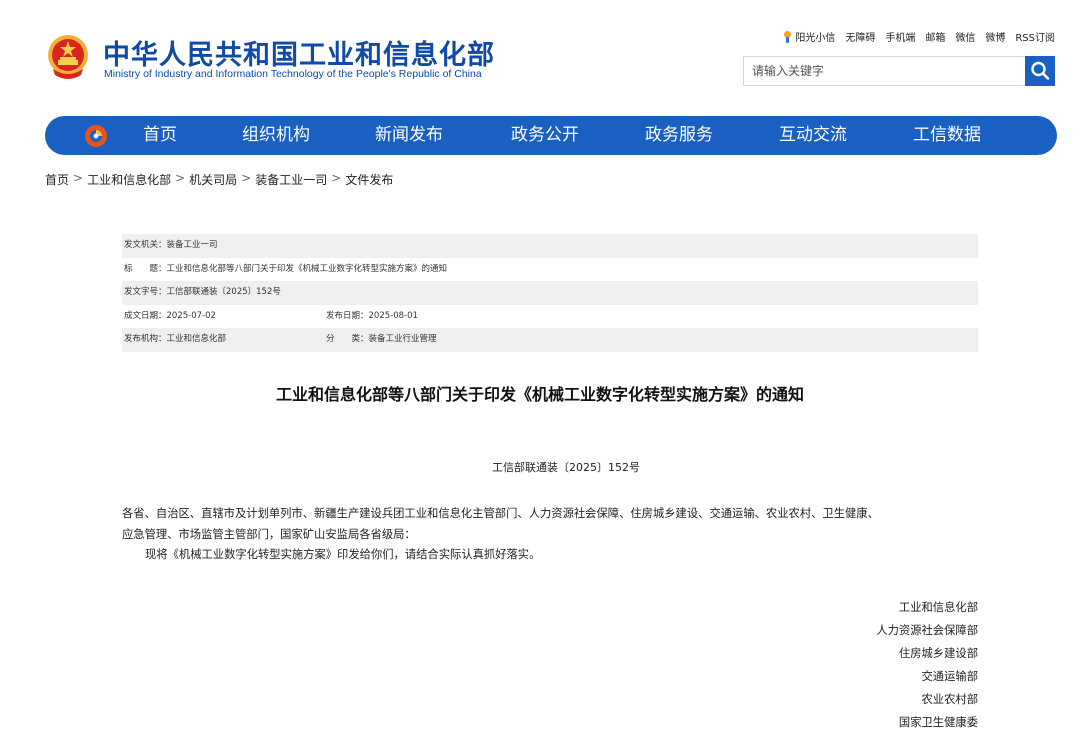 The height and width of the screenshot is (735, 1080). Describe the element at coordinates (299, 55) in the screenshot. I see `site-title: 中华人民共和国工业和信息化部` at that location.